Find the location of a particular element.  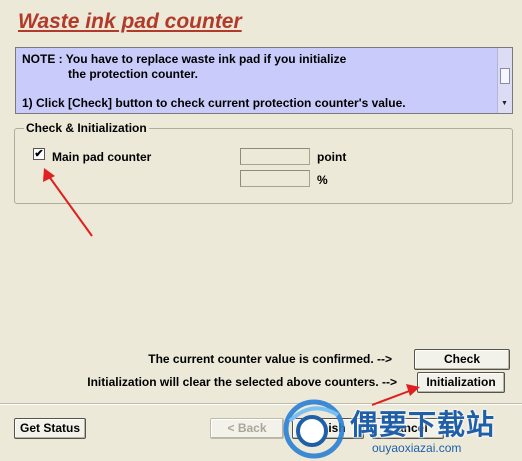

arrow-to-checkbox-icon is located at coordinates (68, 202).